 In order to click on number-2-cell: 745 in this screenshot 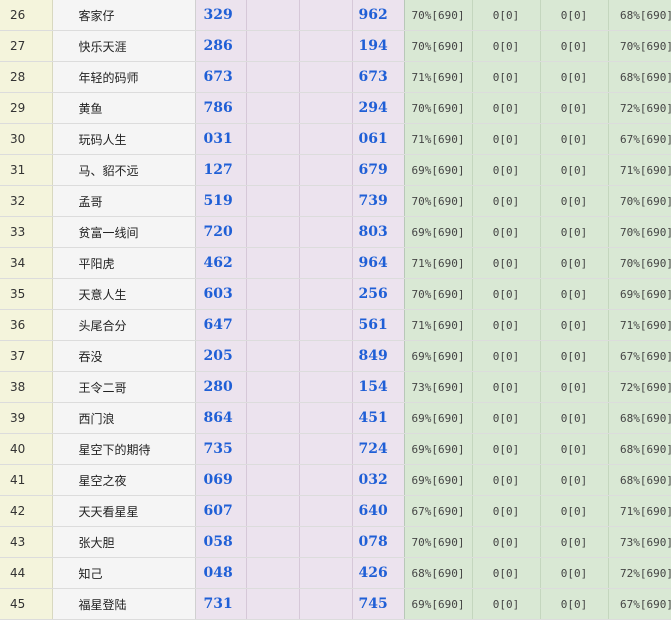, I will do `click(378, 604)`.